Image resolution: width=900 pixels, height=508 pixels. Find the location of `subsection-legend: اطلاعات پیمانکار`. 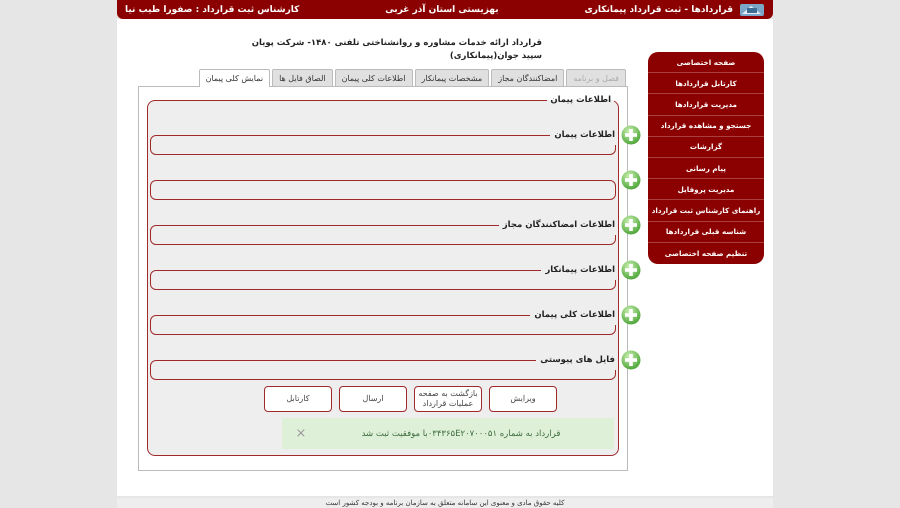

subsection-legend: اطلاعات پیمانکار is located at coordinates (580, 270).